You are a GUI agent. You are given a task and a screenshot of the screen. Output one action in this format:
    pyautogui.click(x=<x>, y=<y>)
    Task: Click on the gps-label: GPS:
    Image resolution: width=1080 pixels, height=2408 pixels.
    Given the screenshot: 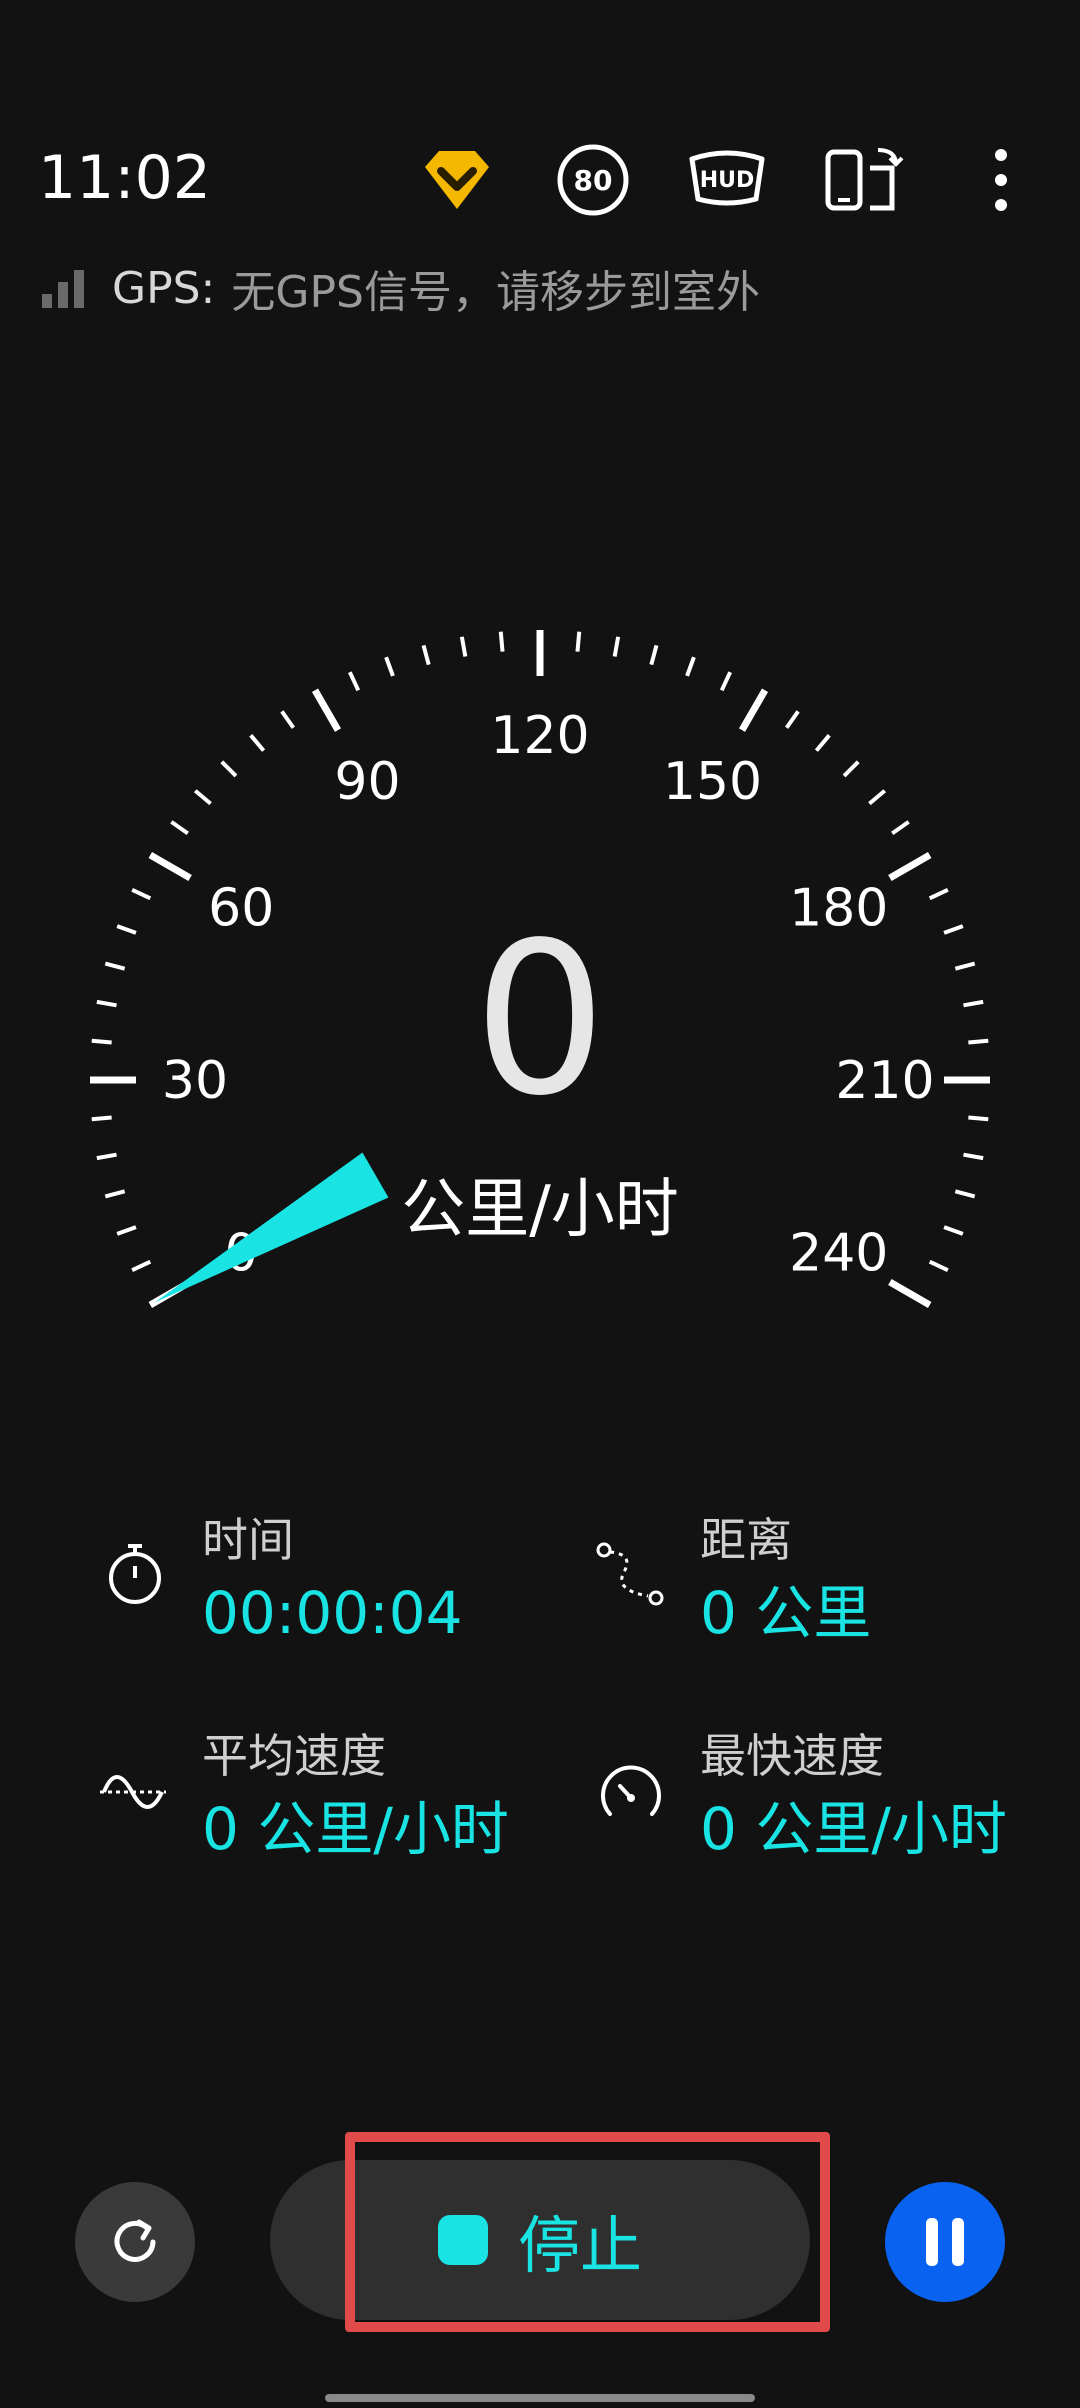 What is the action you would take?
    pyautogui.click(x=164, y=288)
    